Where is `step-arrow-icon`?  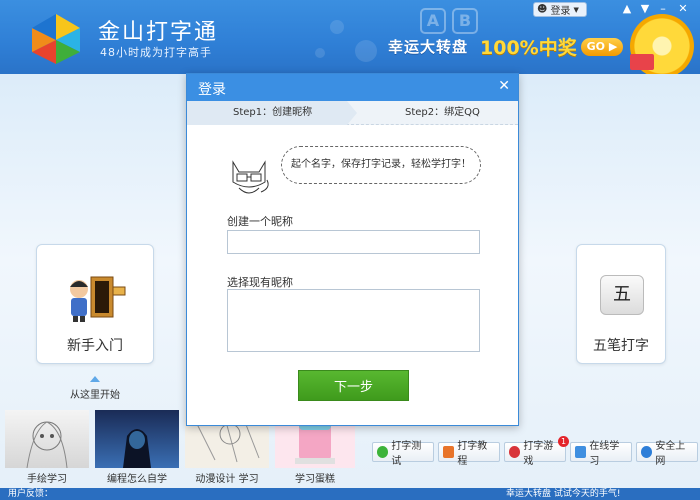
step-arrow-icon is located at coordinates (352, 113).